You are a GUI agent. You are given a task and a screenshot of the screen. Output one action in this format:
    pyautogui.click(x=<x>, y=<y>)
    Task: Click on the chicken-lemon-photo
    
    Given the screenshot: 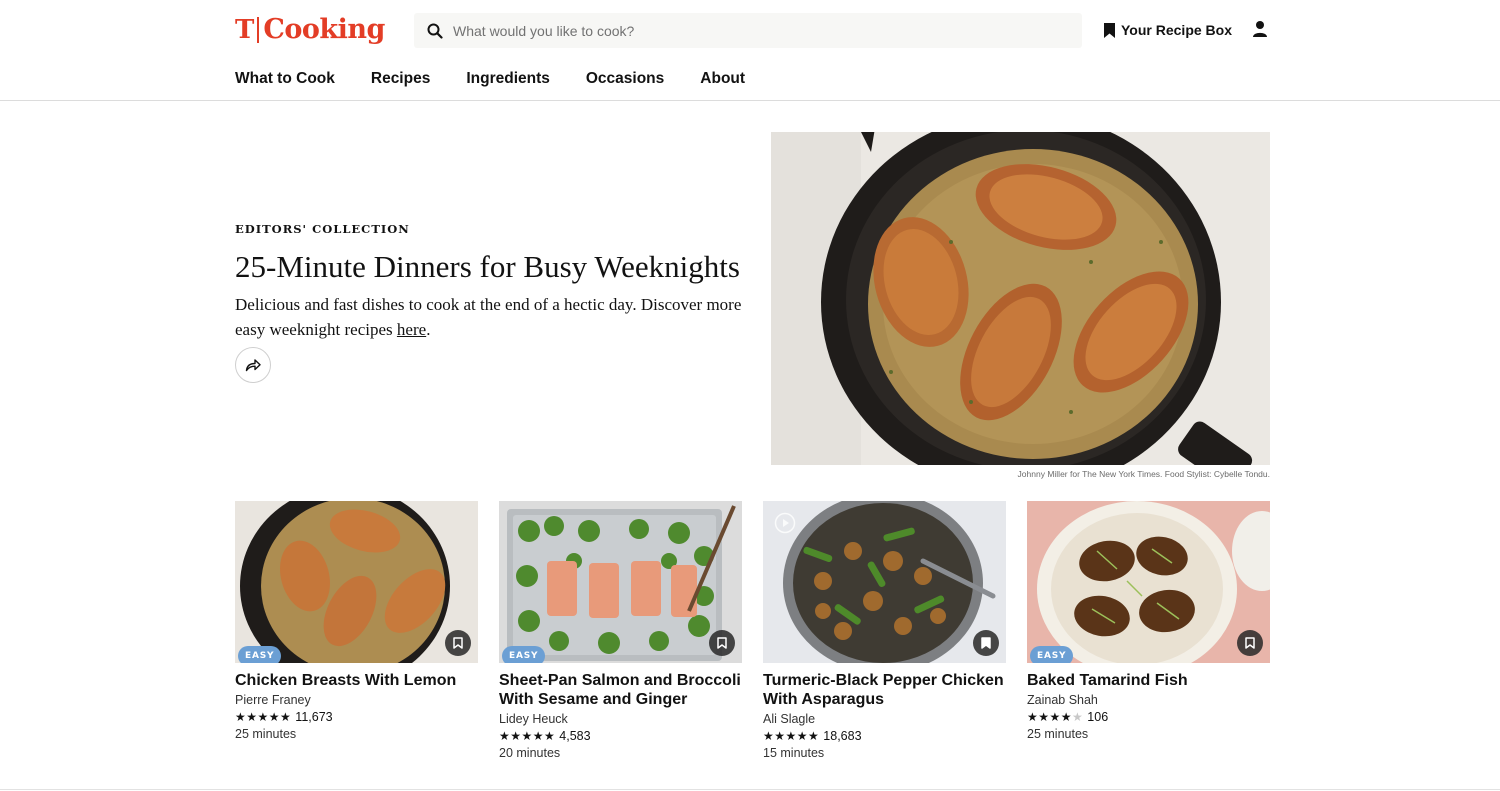 What is the action you would take?
    pyautogui.click(x=356, y=582)
    